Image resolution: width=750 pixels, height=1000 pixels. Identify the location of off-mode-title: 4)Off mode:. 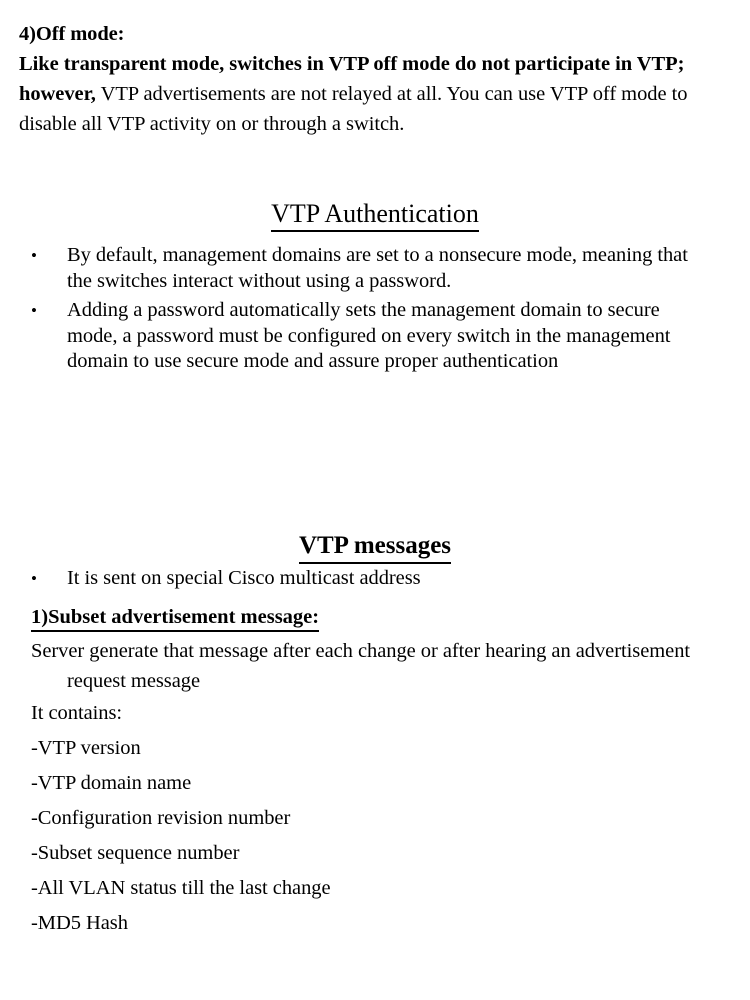
(72, 34).